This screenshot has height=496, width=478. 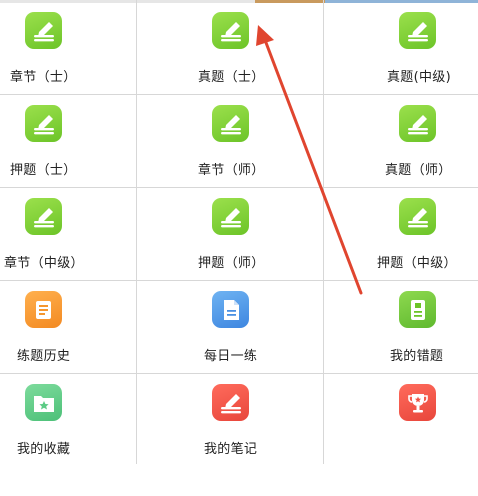 I want to click on grid-item-my-favorites: 我的收藏, so click(x=68, y=421).